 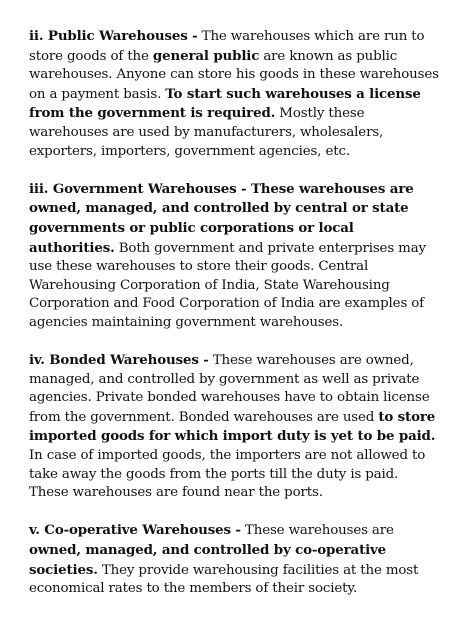 I want to click on bold-span: general public, so click(x=206, y=55).